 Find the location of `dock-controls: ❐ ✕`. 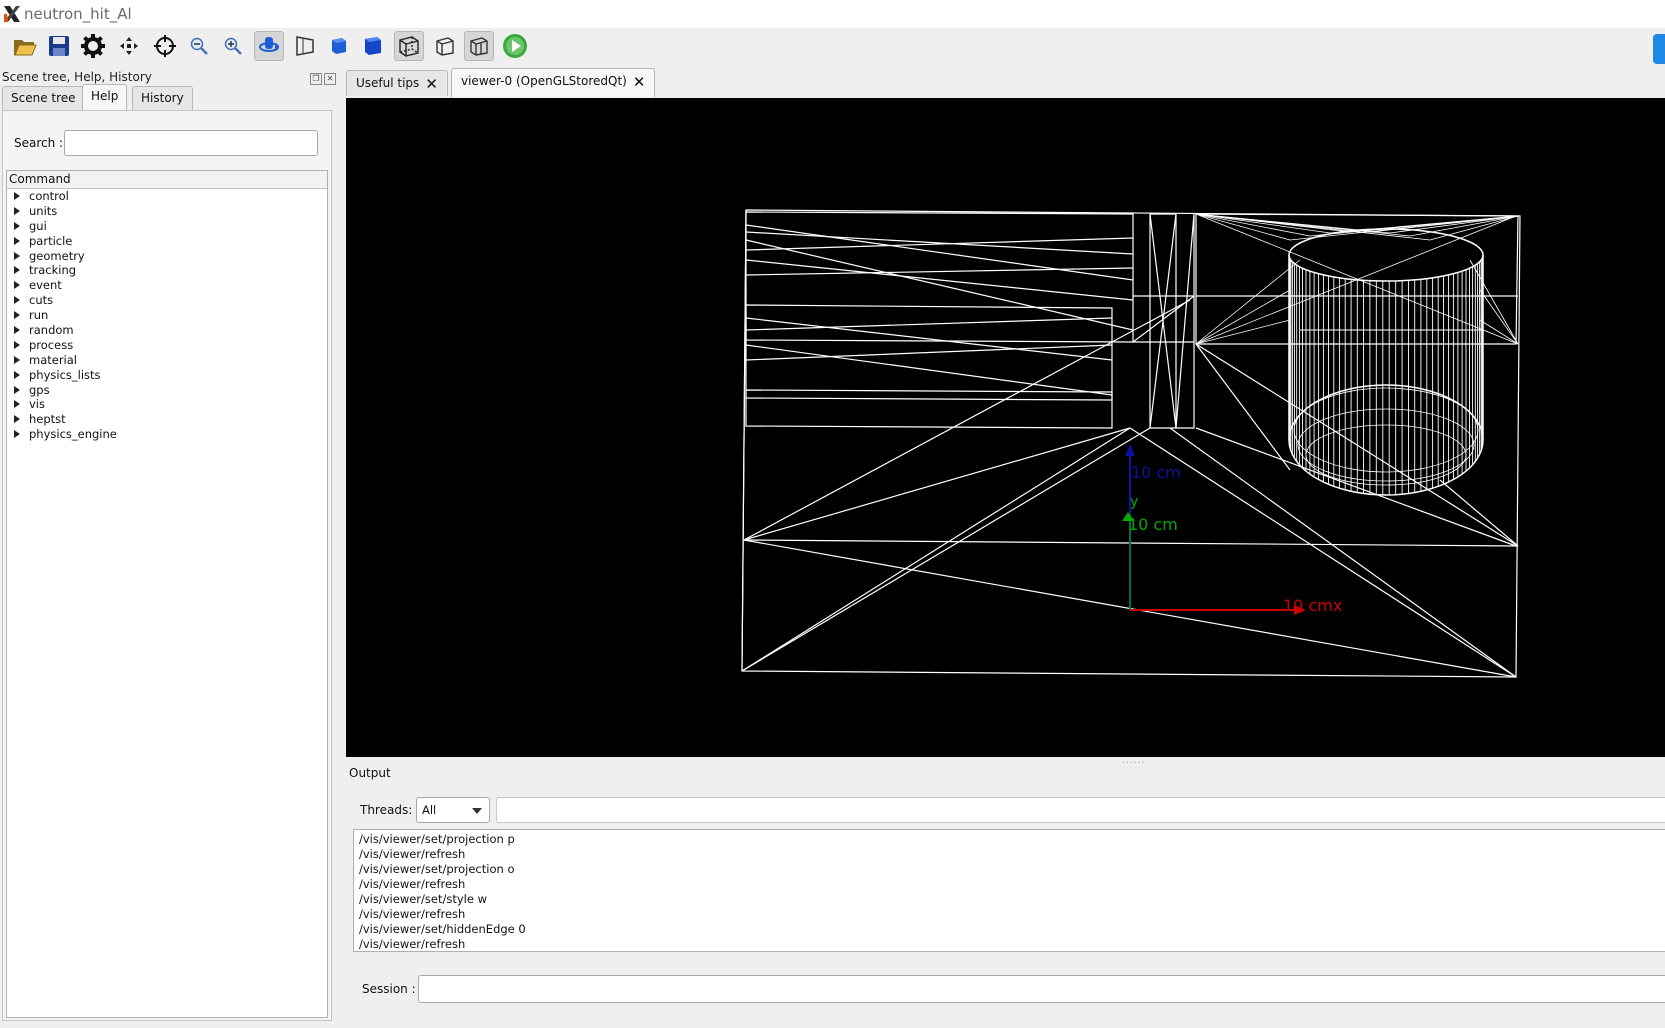

dock-controls: ❐ ✕ is located at coordinates (322, 77).